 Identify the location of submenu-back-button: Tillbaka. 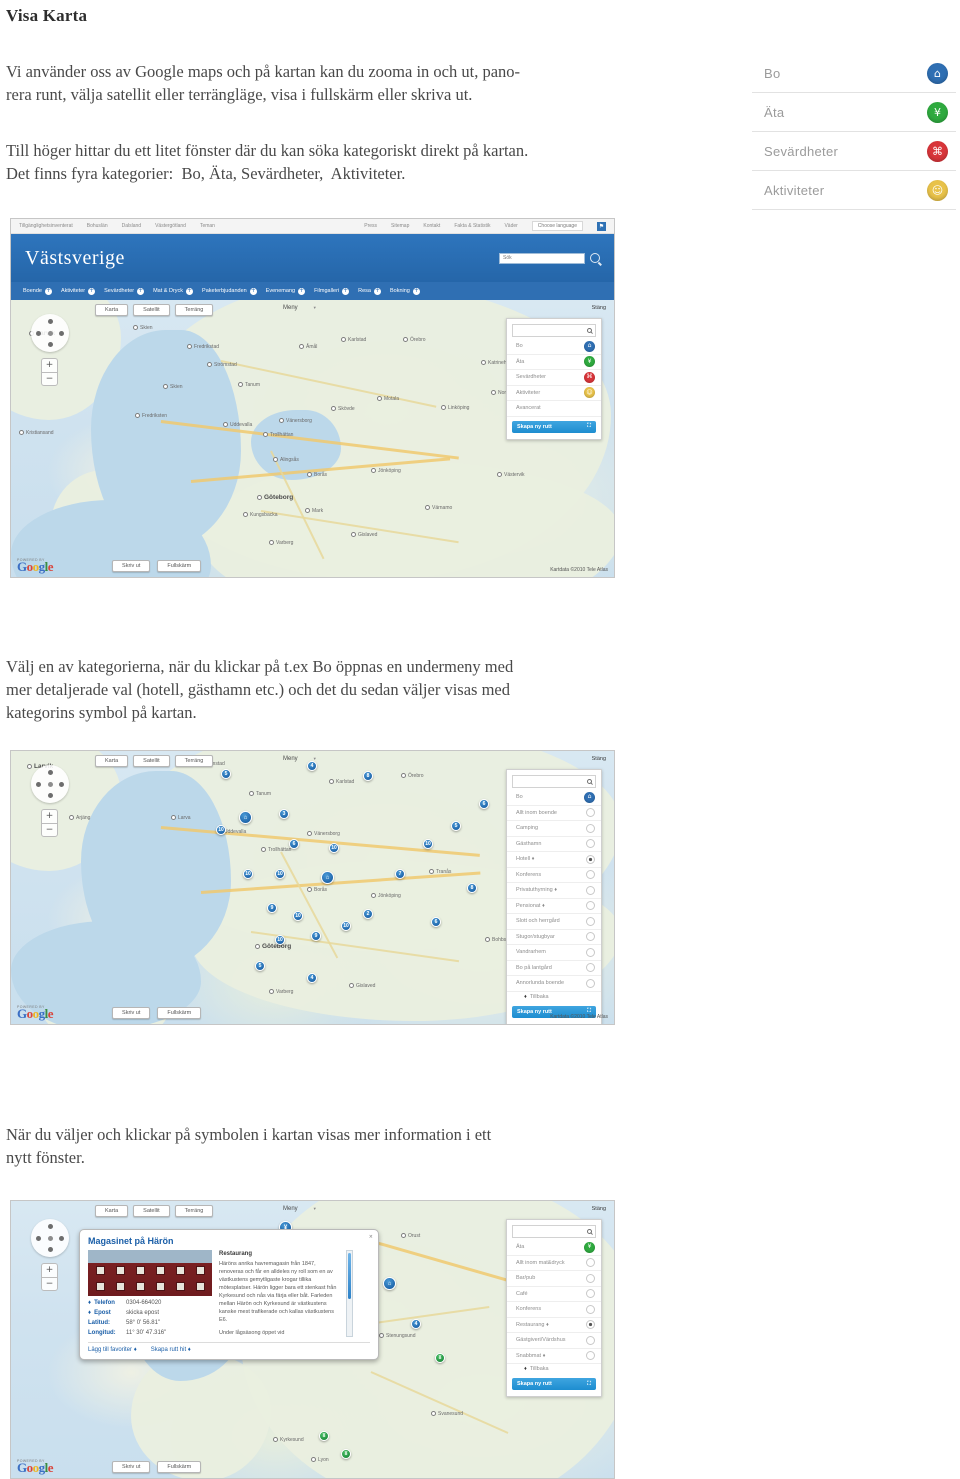
(554, 1369).